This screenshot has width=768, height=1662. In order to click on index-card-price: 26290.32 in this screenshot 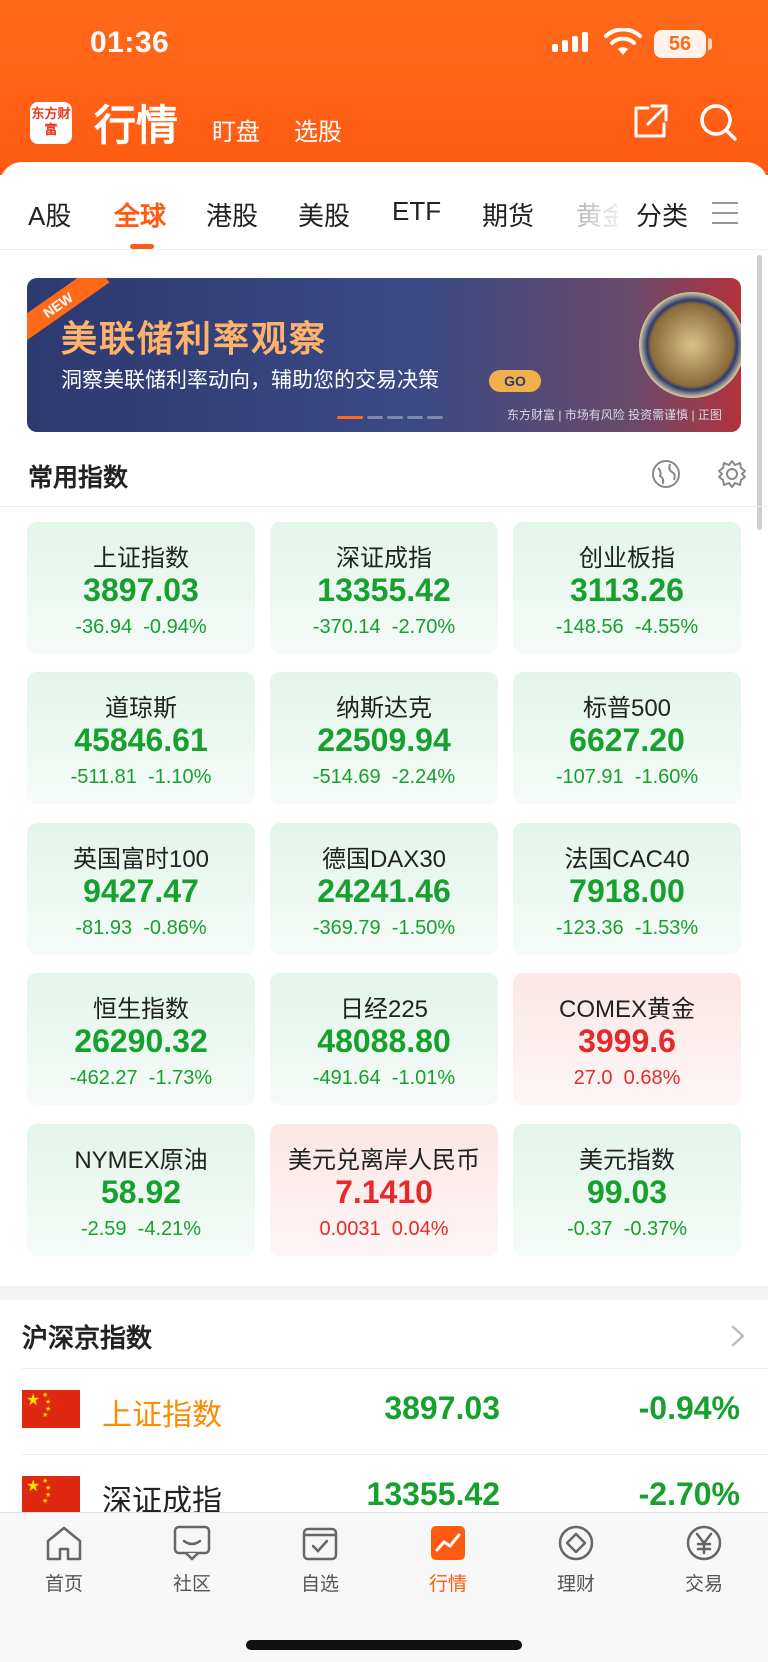, I will do `click(141, 1041)`.